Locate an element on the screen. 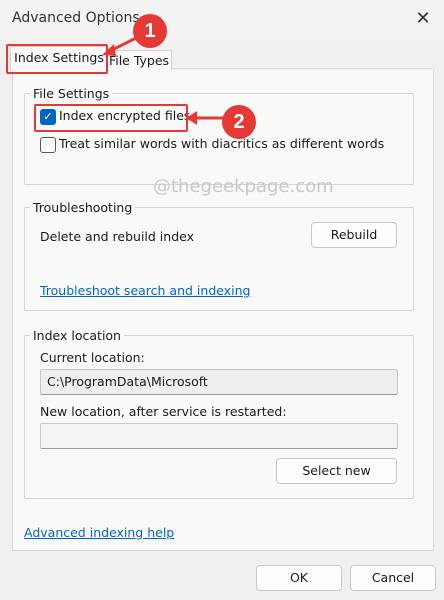 The height and width of the screenshot is (600, 444). index-location-legend: Index location is located at coordinates (77, 335).